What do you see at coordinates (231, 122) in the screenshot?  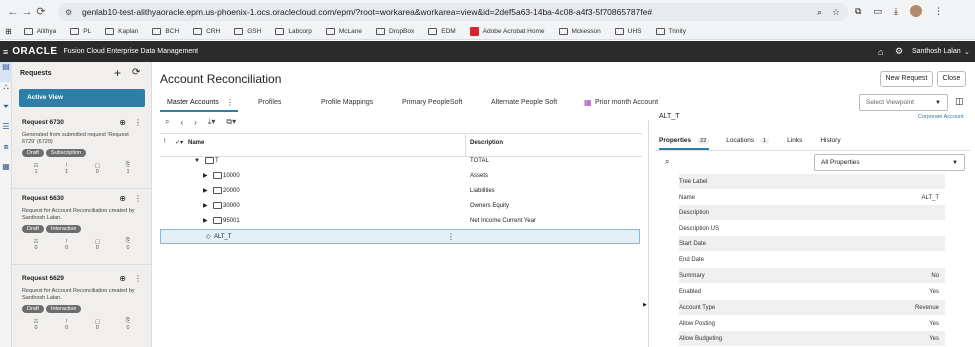 I see `hierarchy-action-icon: ⧉▾` at bounding box center [231, 122].